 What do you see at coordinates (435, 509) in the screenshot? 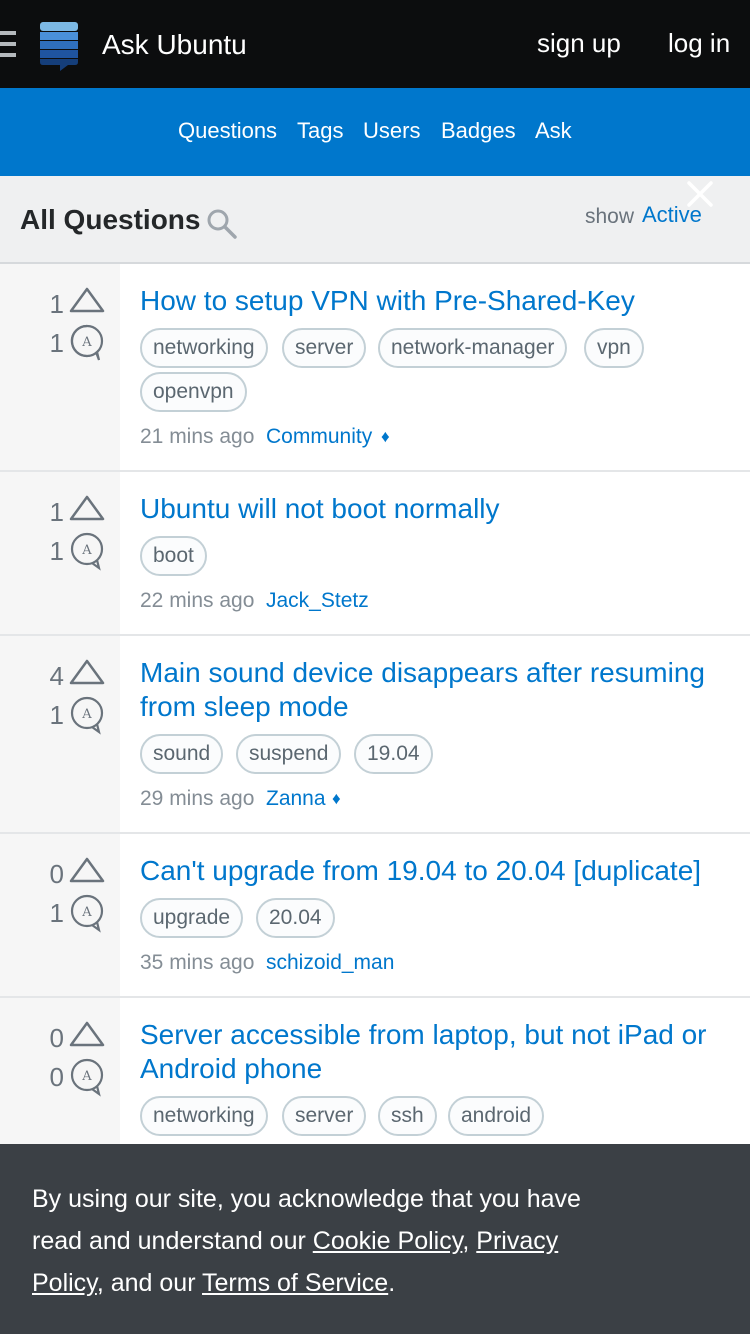
I see `question-title: Ubuntu will not boot normally` at bounding box center [435, 509].